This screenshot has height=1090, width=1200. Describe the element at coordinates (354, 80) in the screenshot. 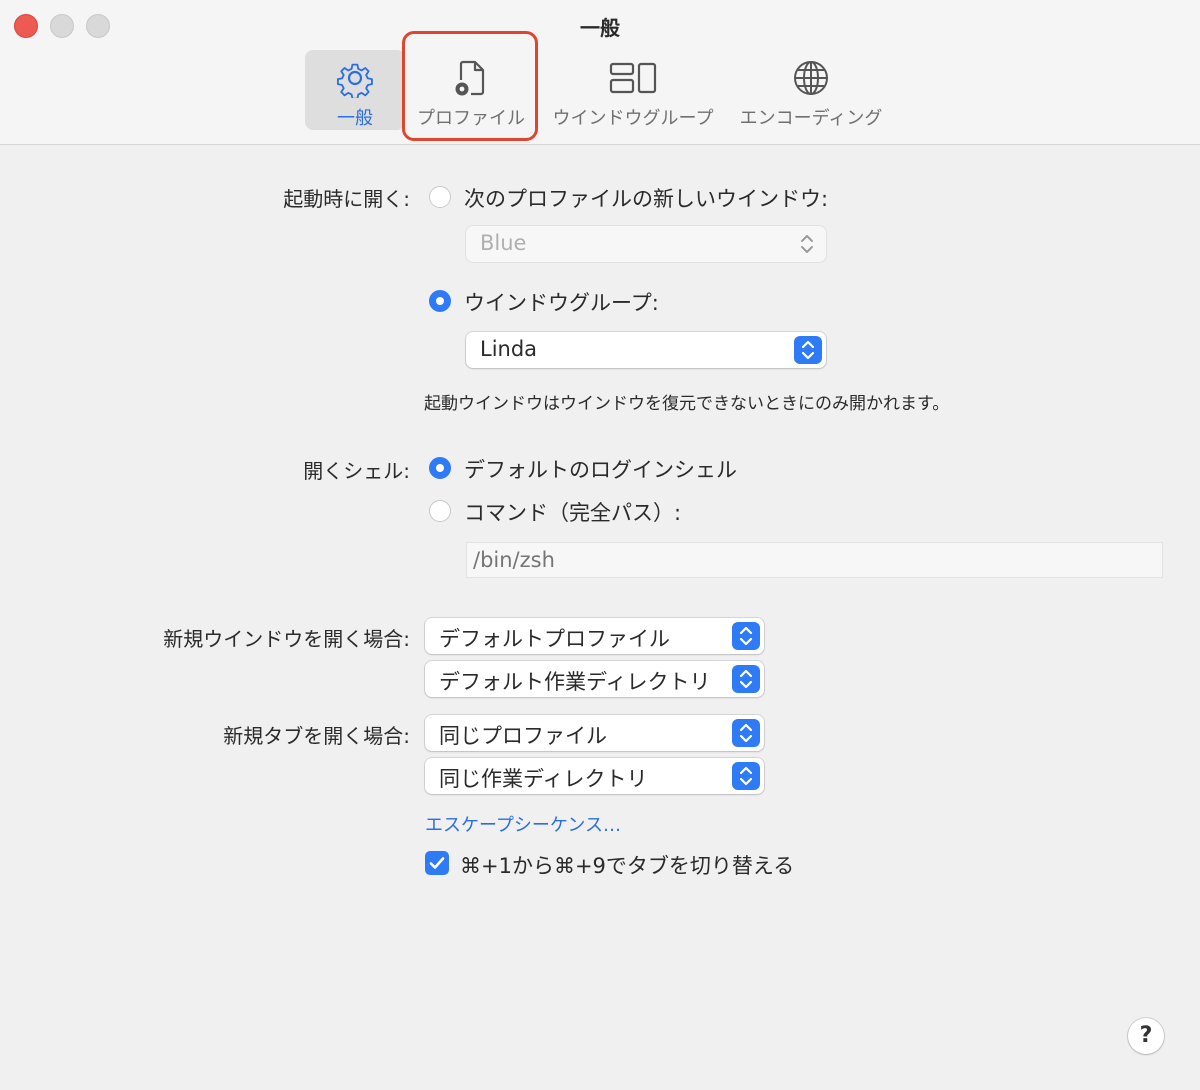

I see `gear-icon` at that location.